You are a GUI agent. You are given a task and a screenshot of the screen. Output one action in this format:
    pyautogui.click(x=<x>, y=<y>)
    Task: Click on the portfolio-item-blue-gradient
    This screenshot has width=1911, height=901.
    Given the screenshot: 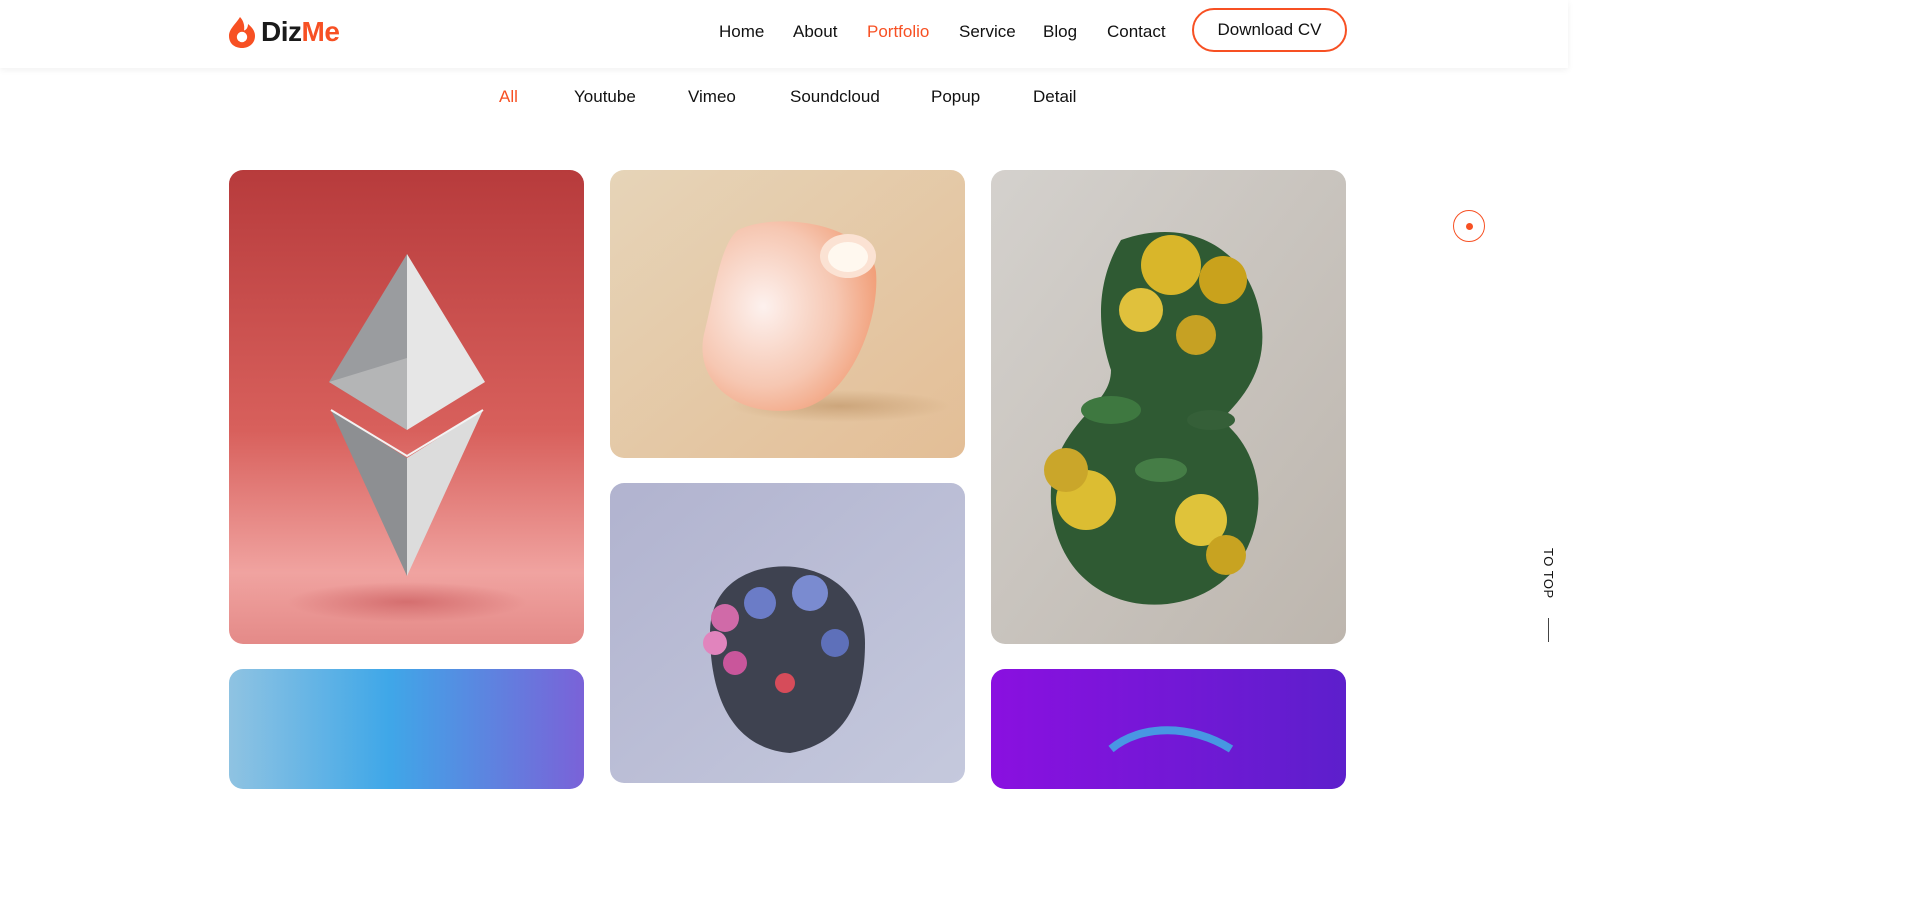 What is the action you would take?
    pyautogui.click(x=406, y=729)
    